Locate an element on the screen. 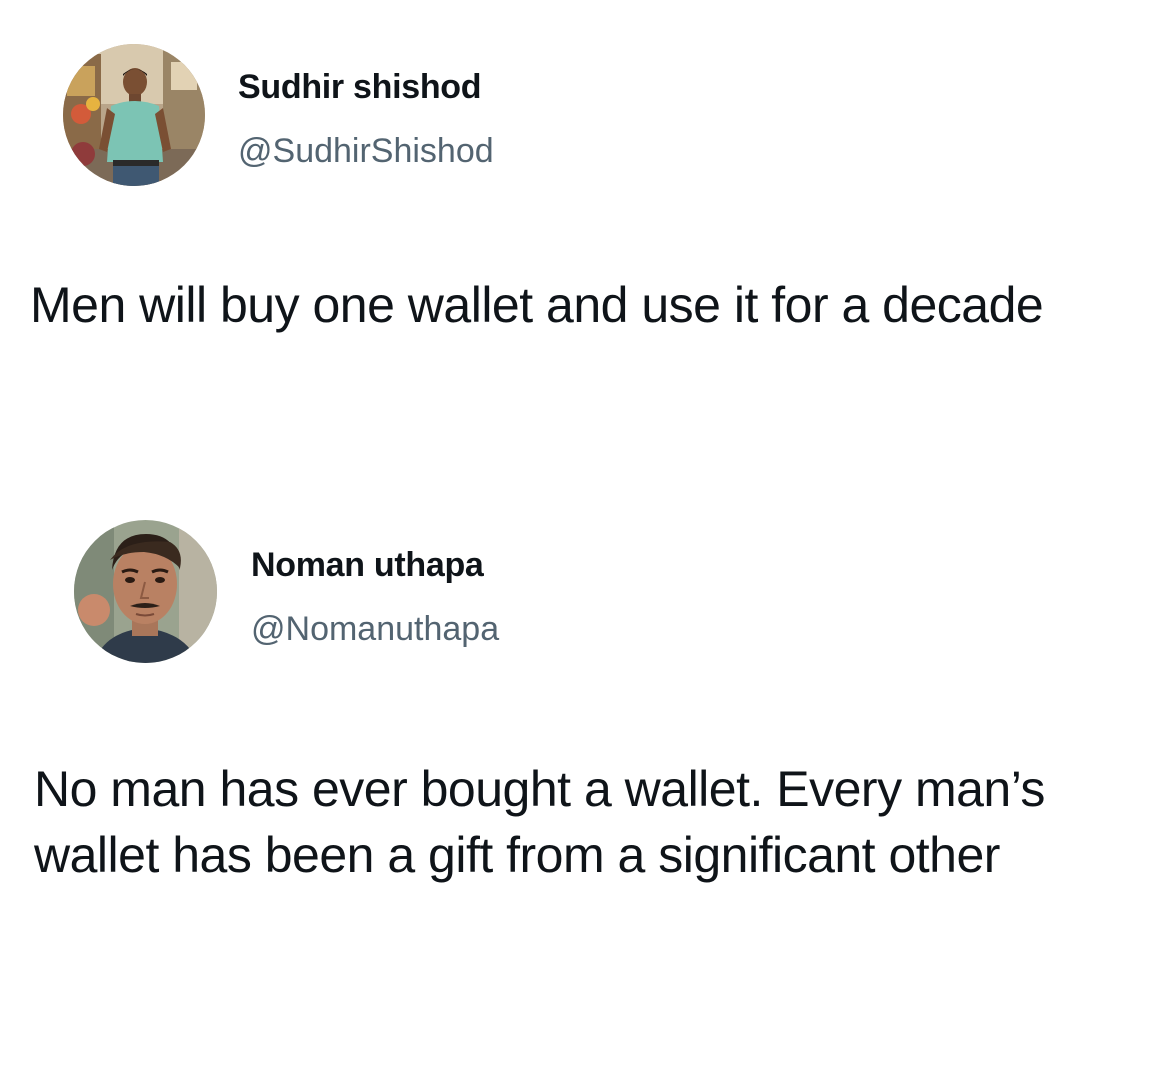 The image size is (1170, 1090). author-handle: @SudhirShishod is located at coordinates (366, 151).